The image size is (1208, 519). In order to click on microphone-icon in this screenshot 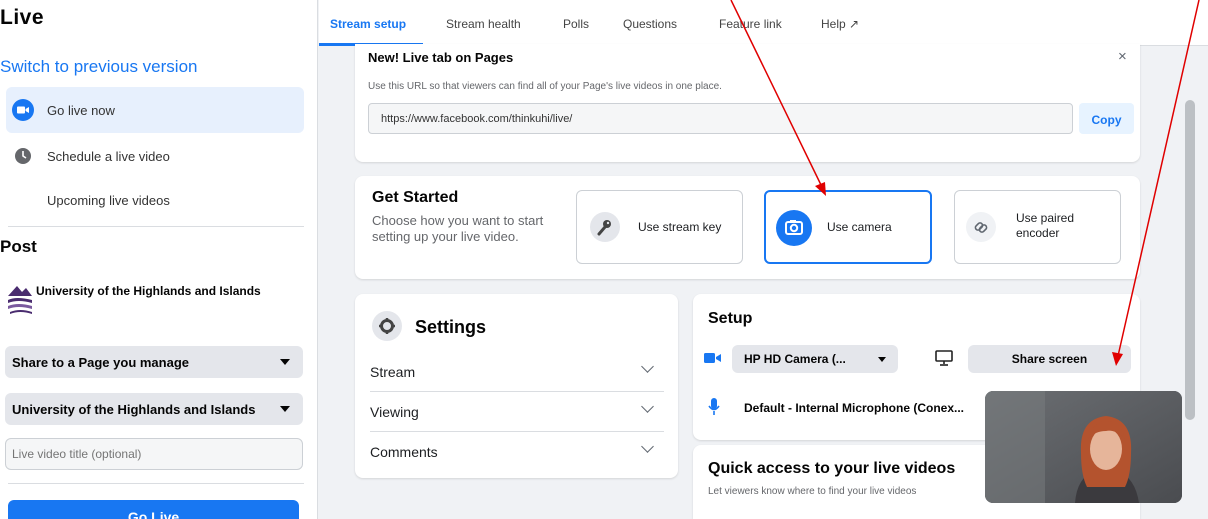, I will do `click(714, 409)`.